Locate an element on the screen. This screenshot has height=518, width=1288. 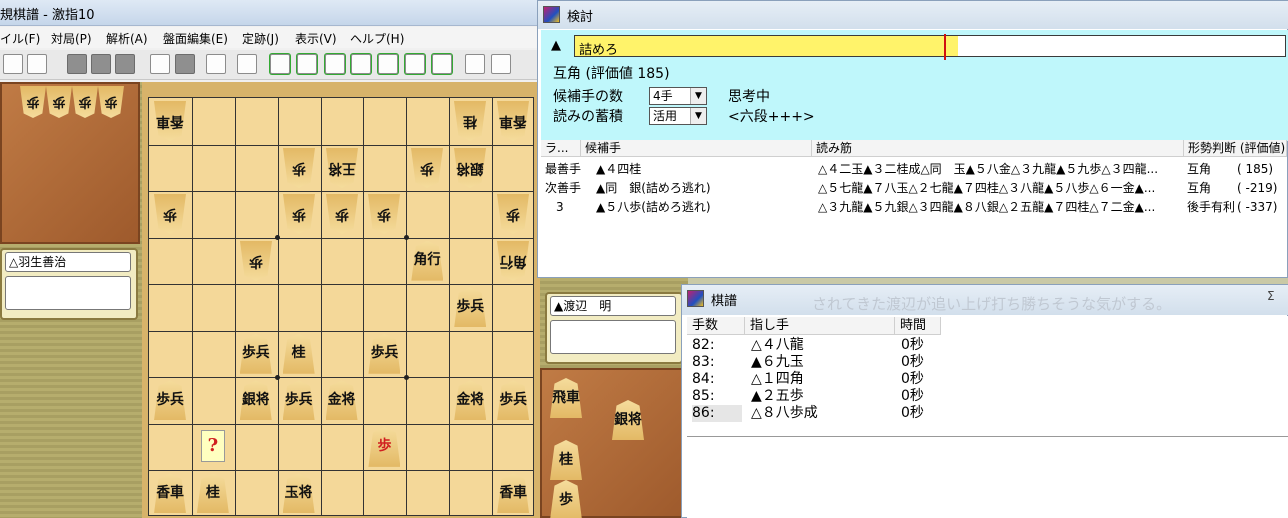
candidates-select: 4手 ▼ is located at coordinates (678, 96).